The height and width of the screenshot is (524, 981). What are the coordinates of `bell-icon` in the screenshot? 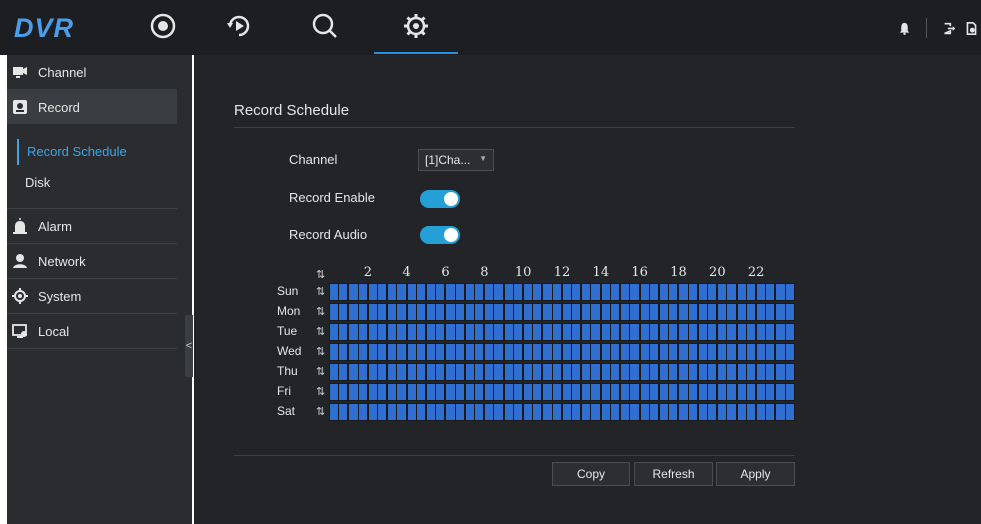 It's located at (904, 28).